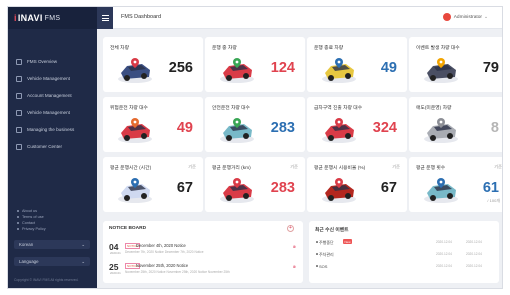 The image size is (510, 295). What do you see at coordinates (434, 108) in the screenshot?
I see `stat-card-title: 애도(미운영) 차량` at bounding box center [434, 108].